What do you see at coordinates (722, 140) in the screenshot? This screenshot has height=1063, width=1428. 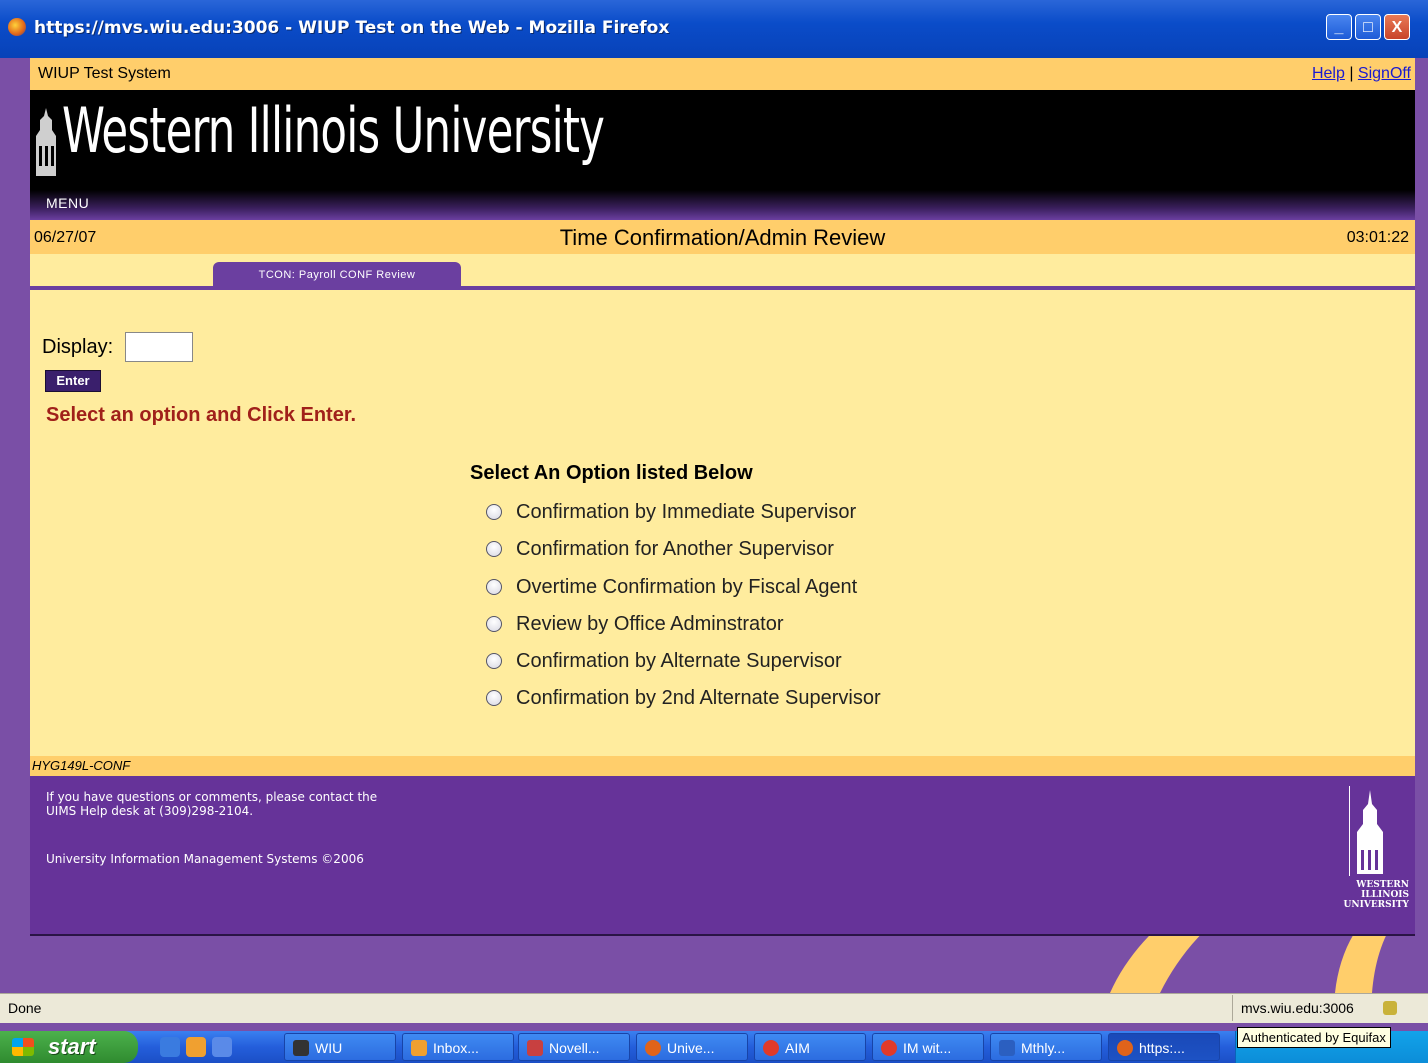 I see `university-banner: Western Illinois University` at bounding box center [722, 140].